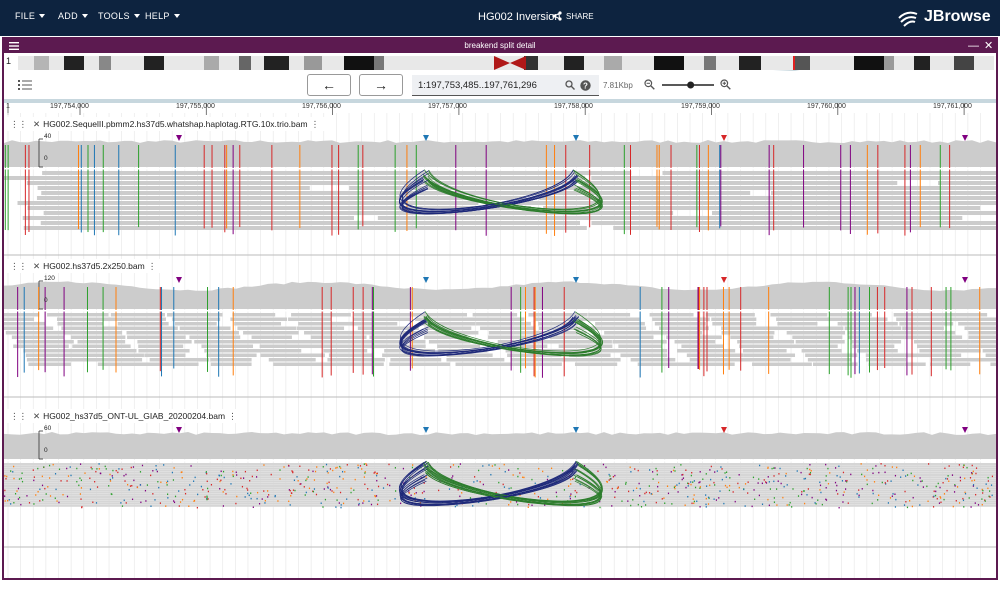  I want to click on close-view-button: ✕, so click(988, 46).